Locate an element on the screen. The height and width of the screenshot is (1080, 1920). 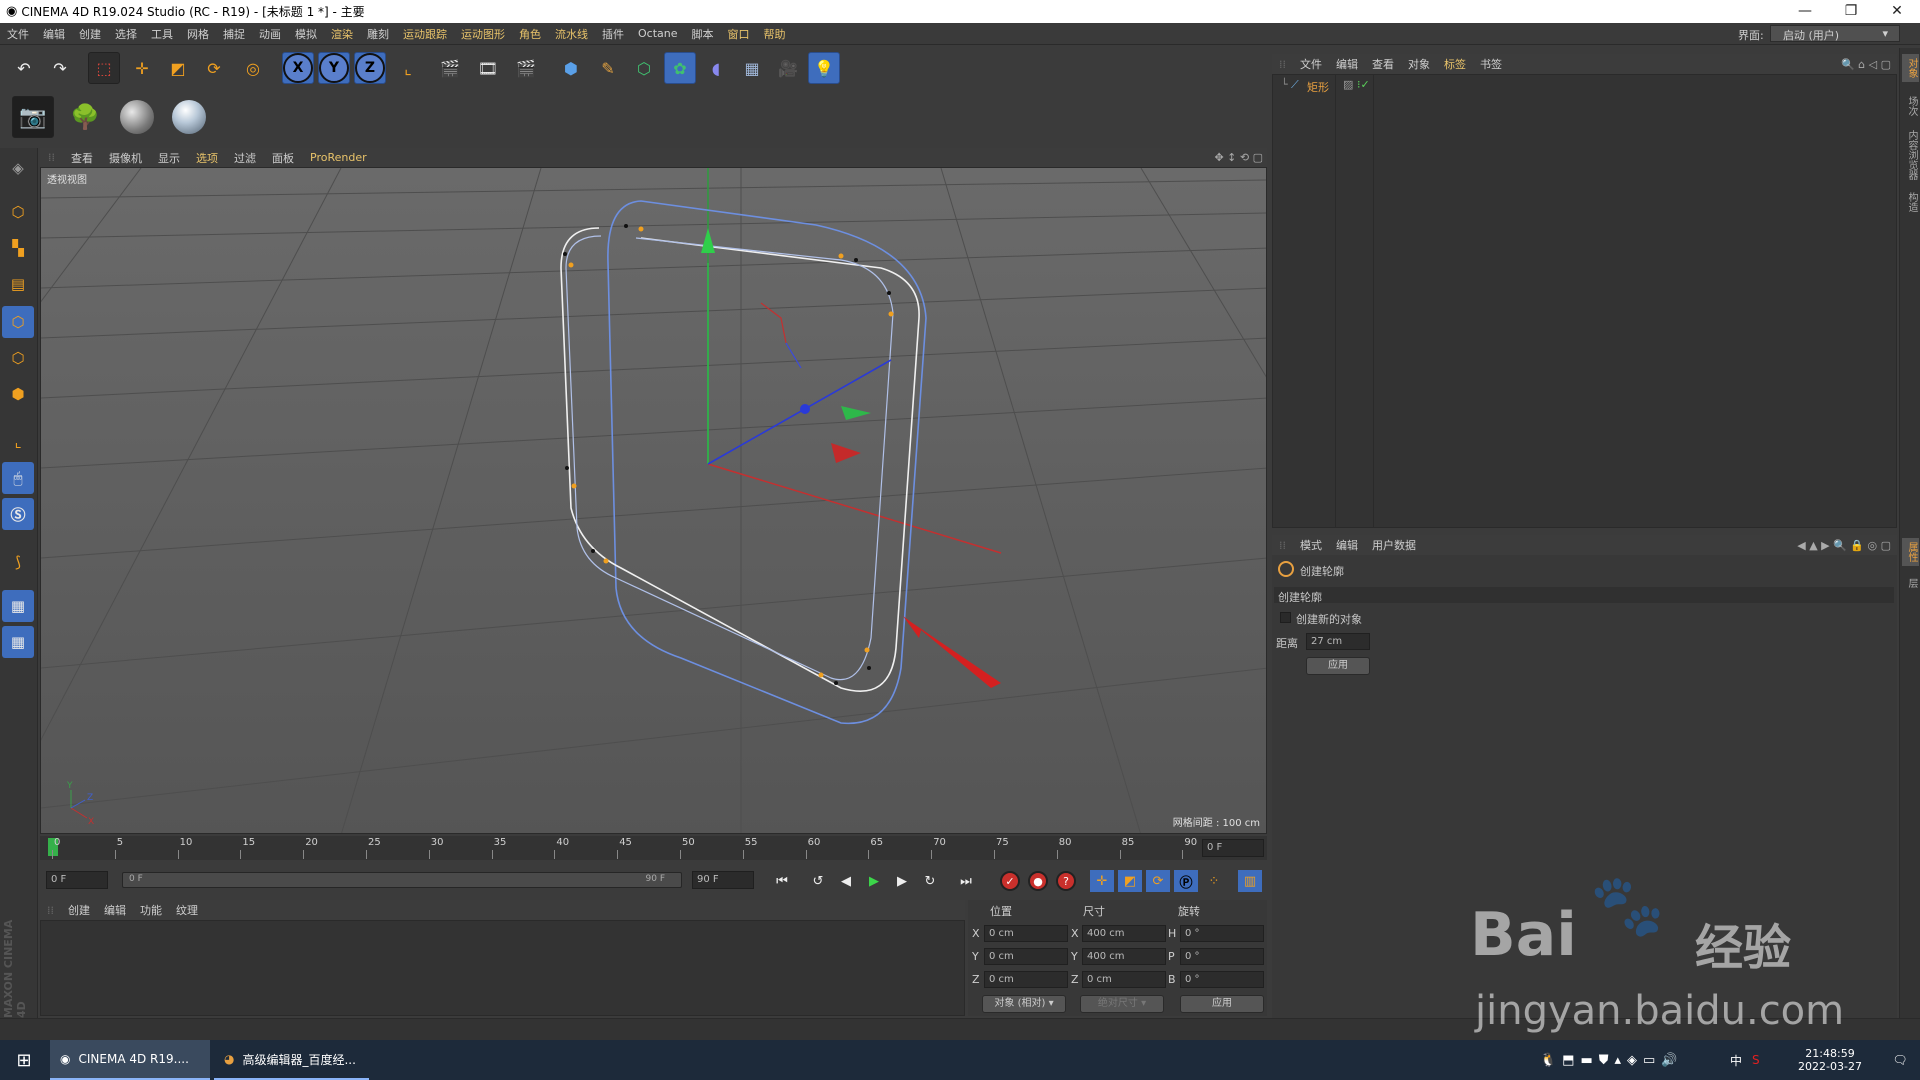
taskbar-clock: 21:48:59 2022-03-27 is located at coordinates (1830, 1060).